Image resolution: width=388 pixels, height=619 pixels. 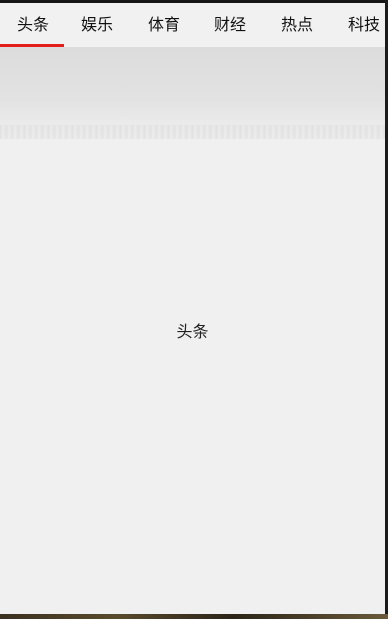 I want to click on tab-hot: 热点, so click(x=297, y=25).